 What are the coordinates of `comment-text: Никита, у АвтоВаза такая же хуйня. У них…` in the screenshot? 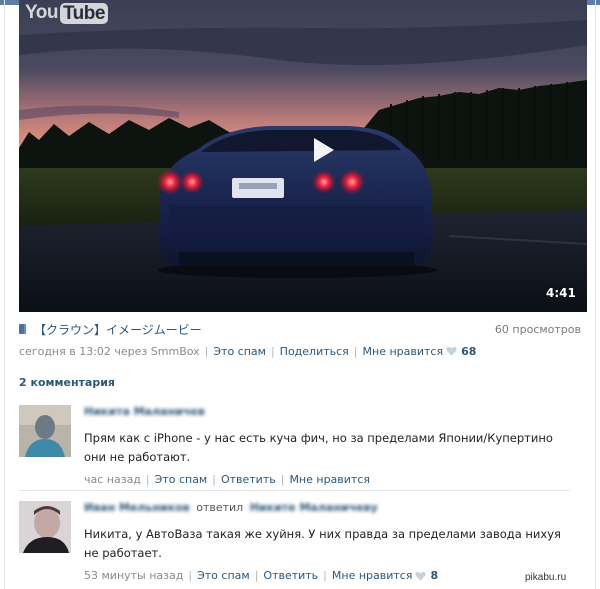 It's located at (322, 543).